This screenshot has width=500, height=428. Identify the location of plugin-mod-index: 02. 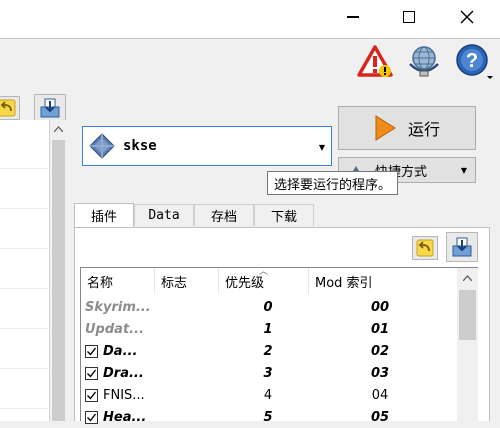
(380, 351).